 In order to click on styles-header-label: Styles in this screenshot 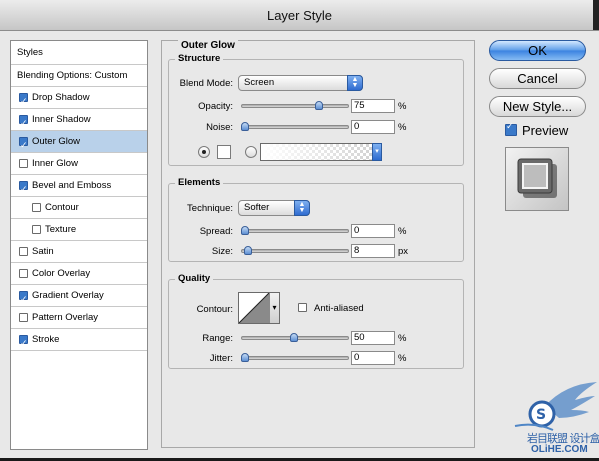, I will do `click(30, 52)`.